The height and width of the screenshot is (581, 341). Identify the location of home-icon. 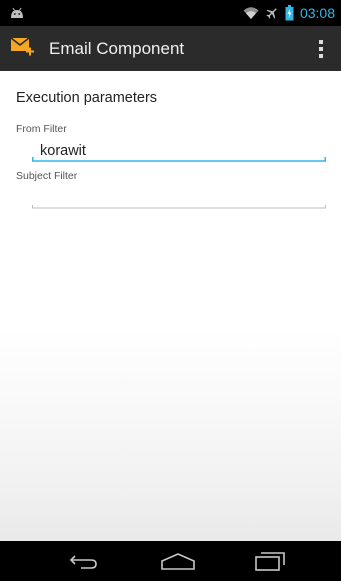
(178, 561).